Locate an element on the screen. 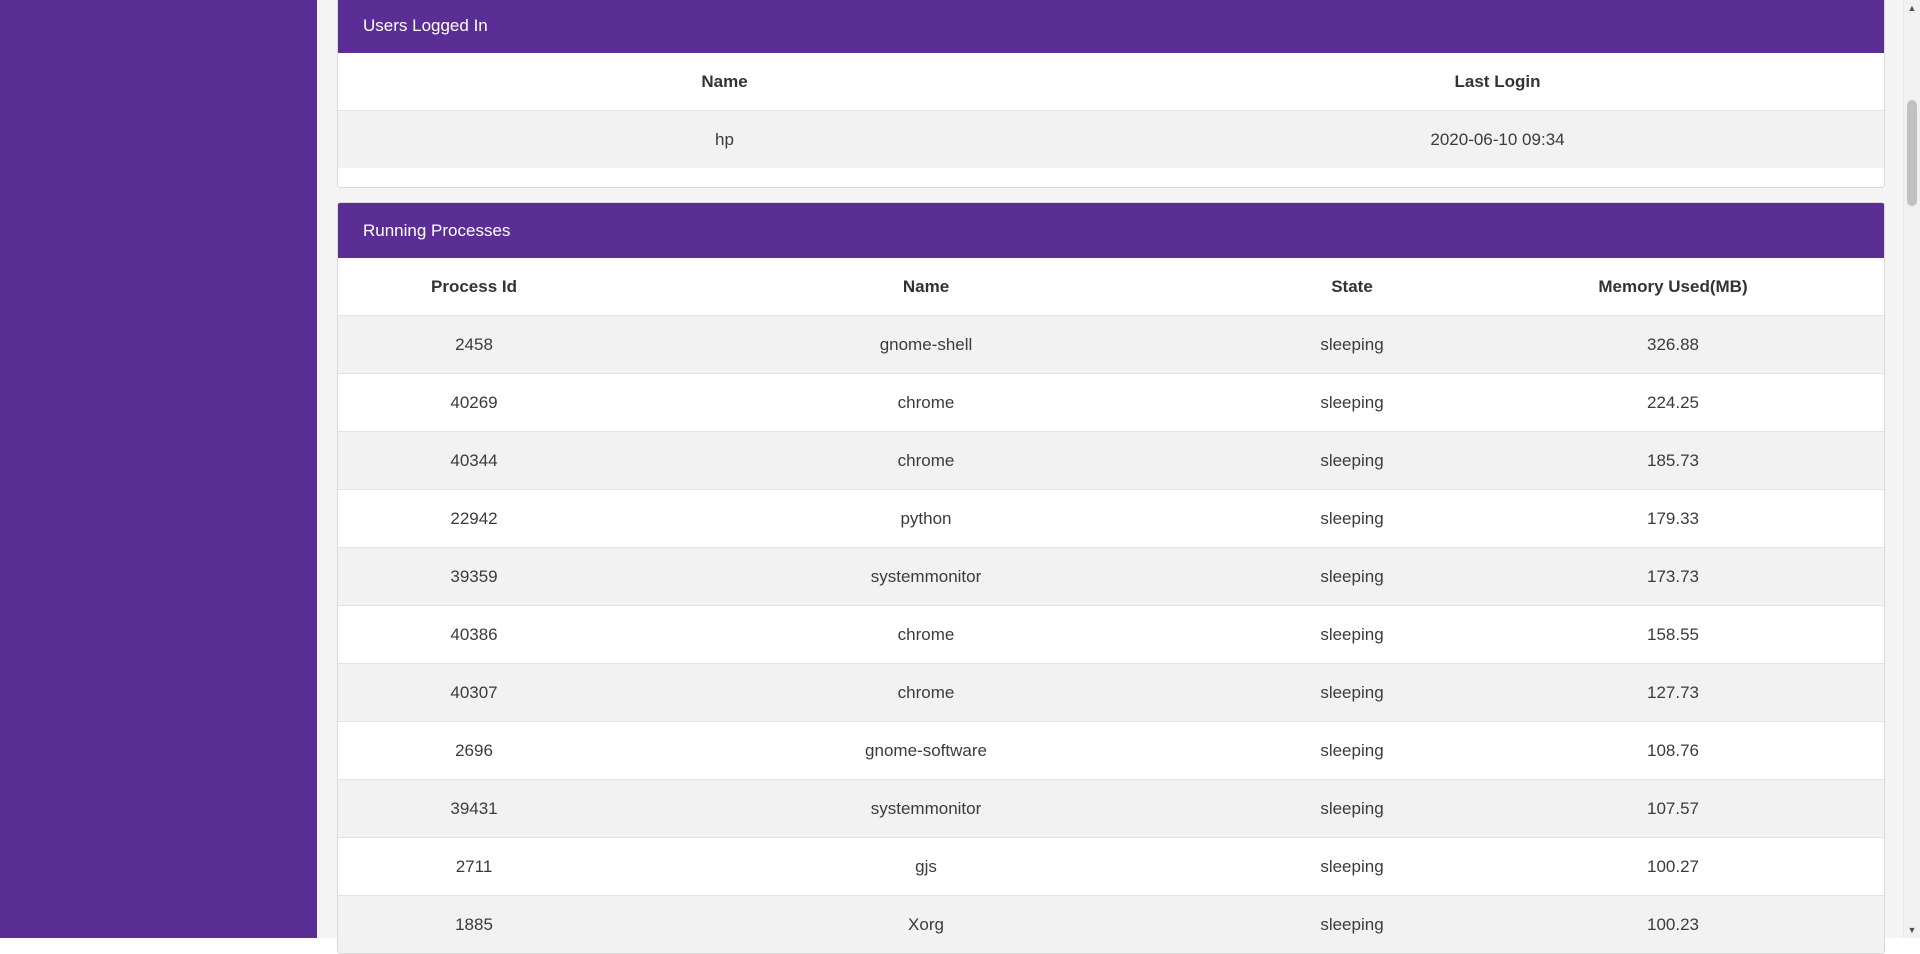 The height and width of the screenshot is (954, 1920). memory-used-cell: 224.25 is located at coordinates (1673, 402).